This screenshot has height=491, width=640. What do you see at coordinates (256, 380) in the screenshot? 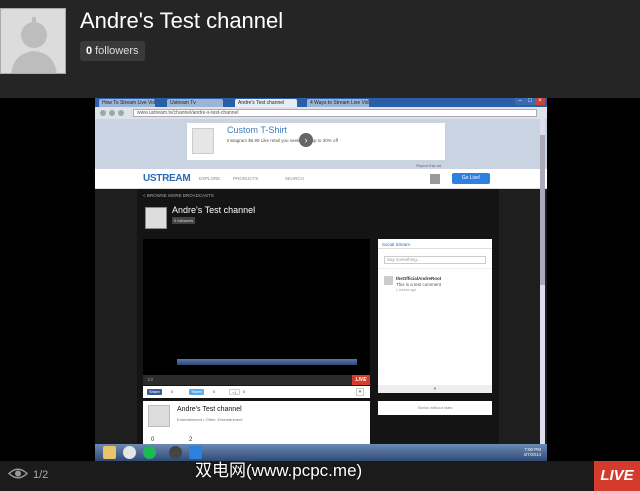
I see `inner-video-footer: 1/2 LIVE` at bounding box center [256, 380].